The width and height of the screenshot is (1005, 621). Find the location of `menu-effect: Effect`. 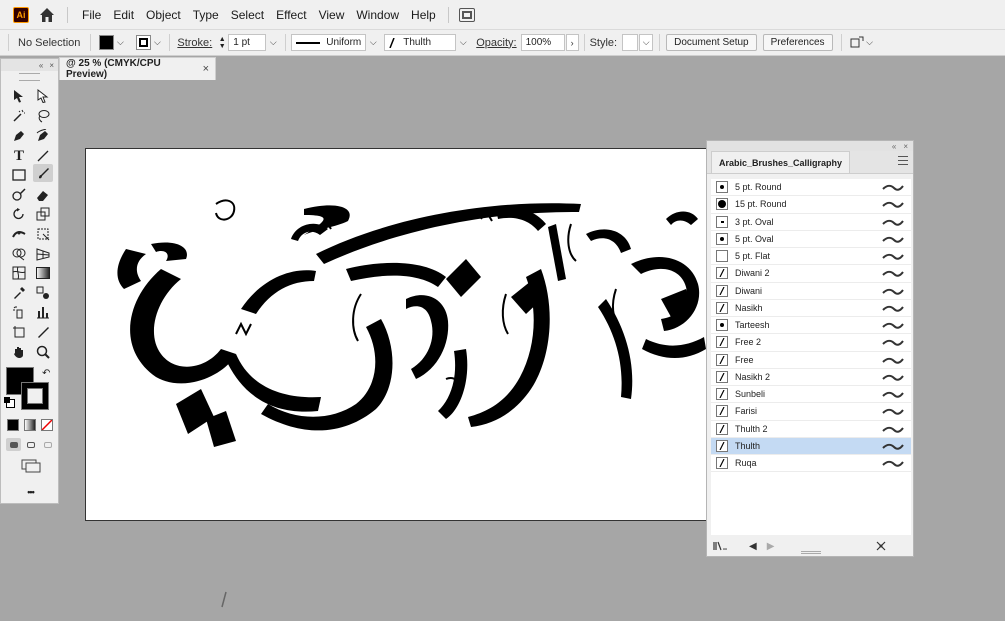

menu-effect: Effect is located at coordinates (291, 15).